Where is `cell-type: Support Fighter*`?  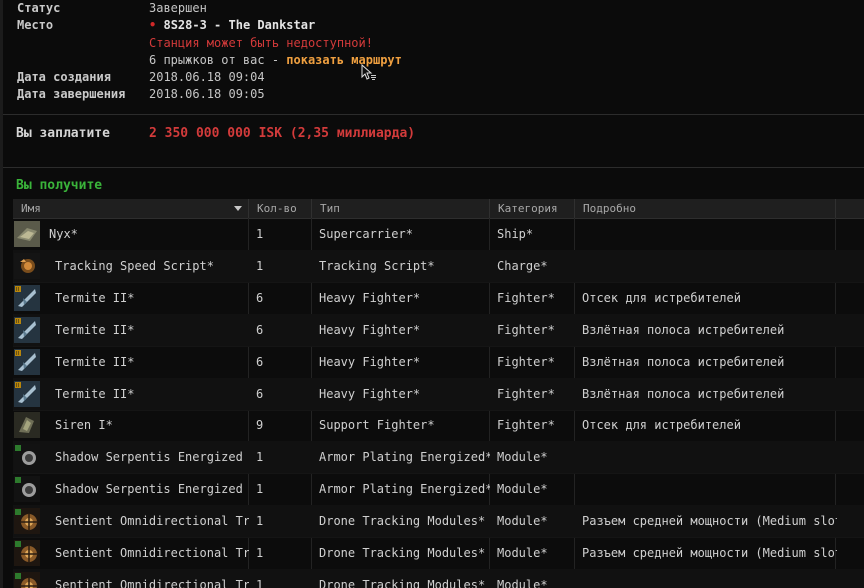
cell-type: Support Fighter* is located at coordinates (377, 425).